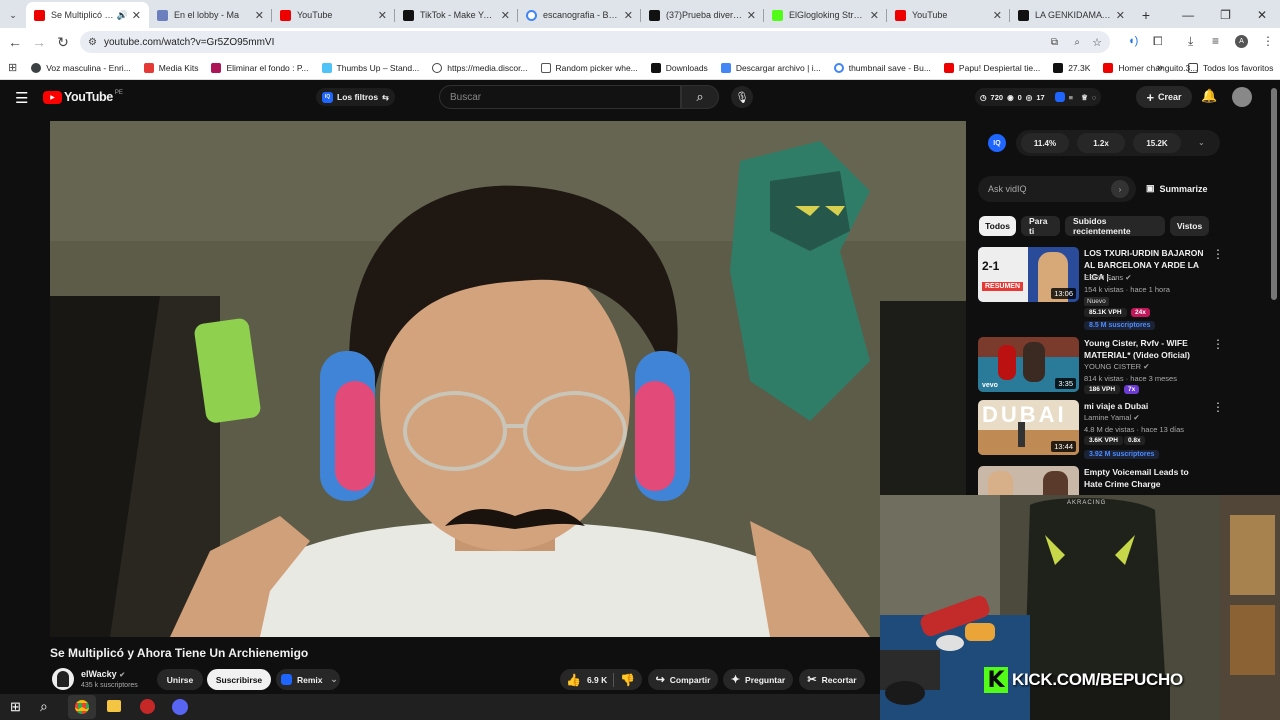 The image size is (1280, 720). What do you see at coordinates (595, 42) in the screenshot?
I see `address-bar: ⚙ youtube.com/watch?v=Gr5ZO95mmVI ⧉ ⌕ ☆` at bounding box center [595, 42].